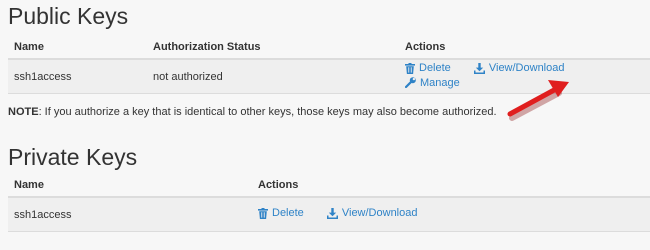 The height and width of the screenshot is (250, 650). I want to click on wrench-icon, so click(410, 82).